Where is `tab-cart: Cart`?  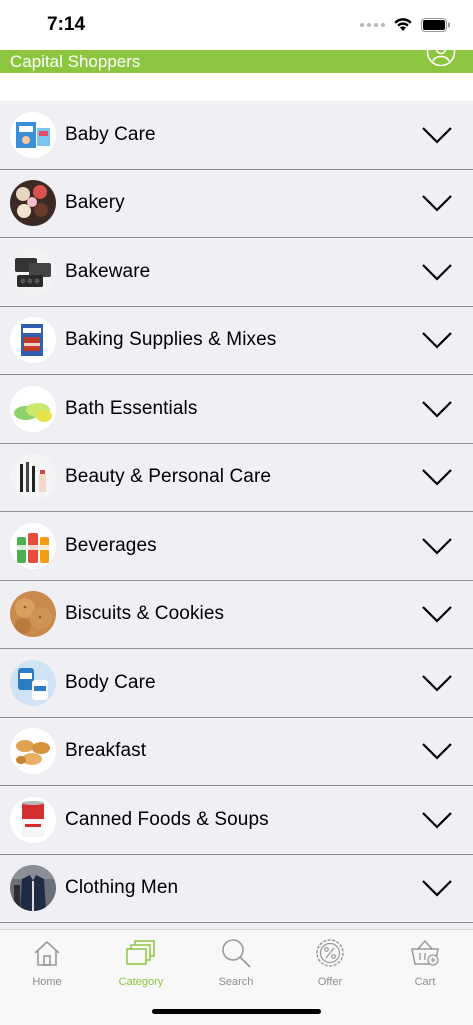
tab-cart: Cart is located at coordinates (425, 962).